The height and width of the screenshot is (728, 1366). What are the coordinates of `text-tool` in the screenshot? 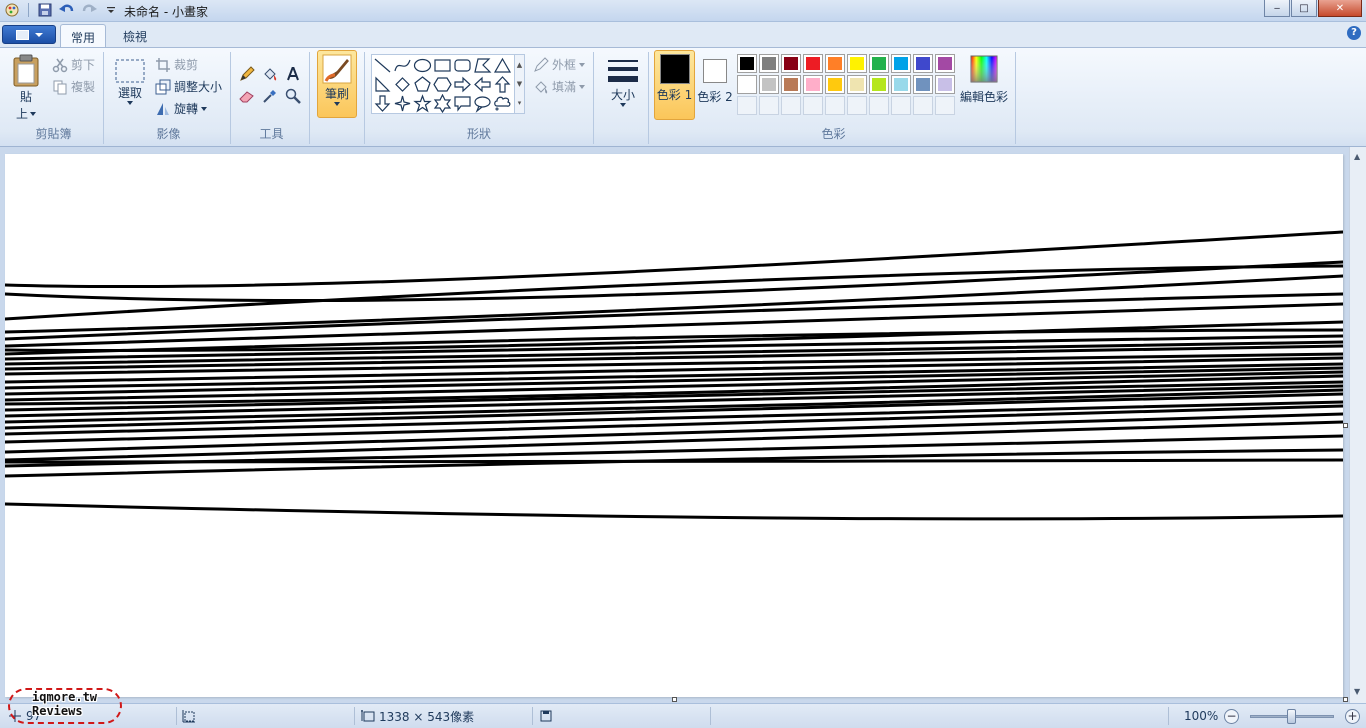 It's located at (293, 73).